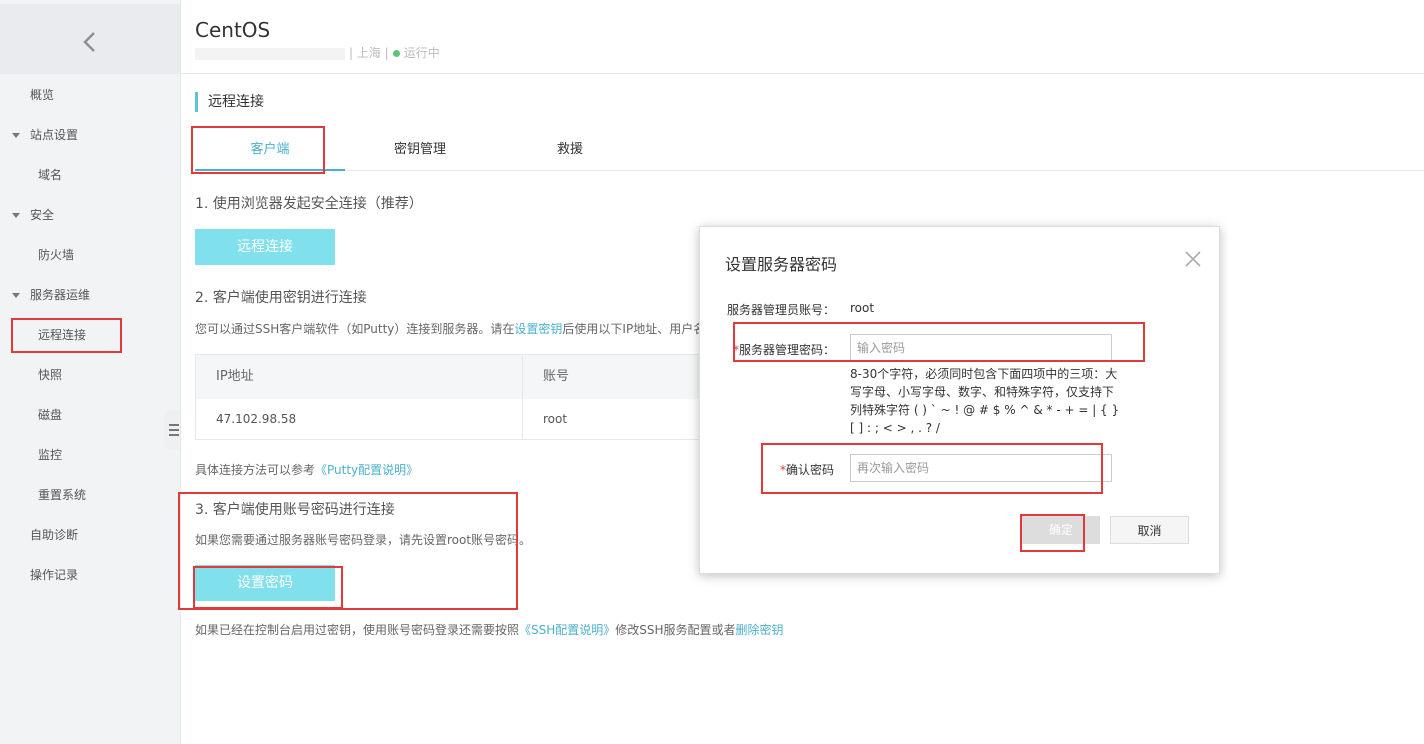 The height and width of the screenshot is (744, 1424). What do you see at coordinates (760, 630) in the screenshot?
I see `delete-key-link: 删除密钥` at bounding box center [760, 630].